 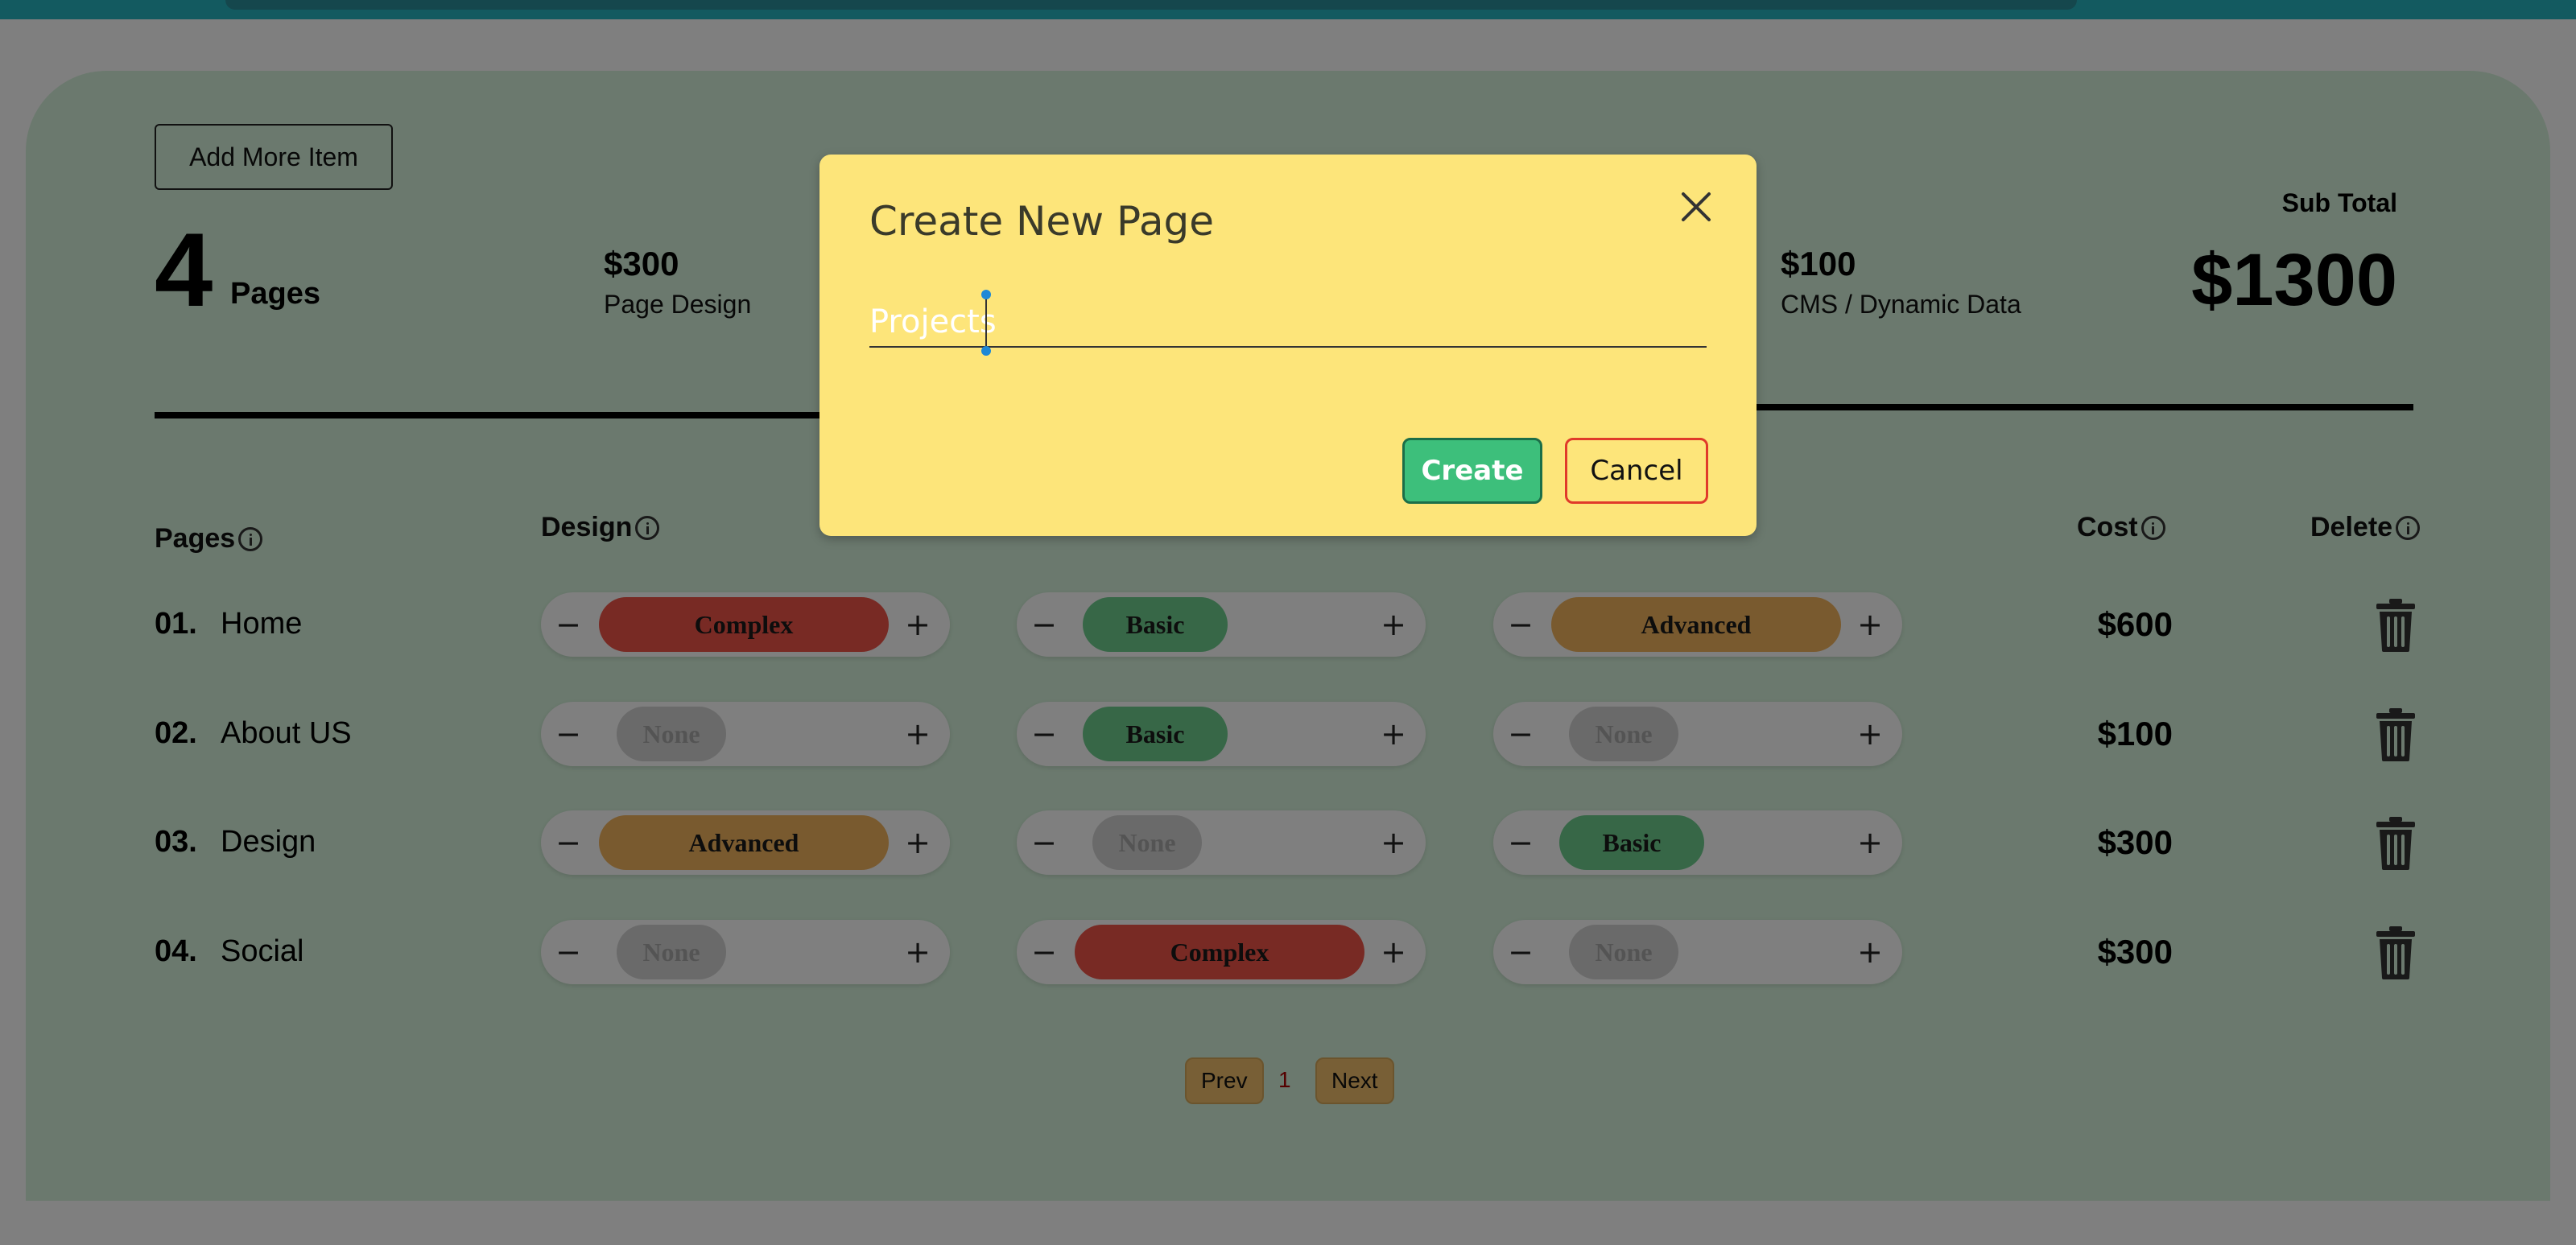 I want to click on selection-handle-top, so click(x=986, y=295).